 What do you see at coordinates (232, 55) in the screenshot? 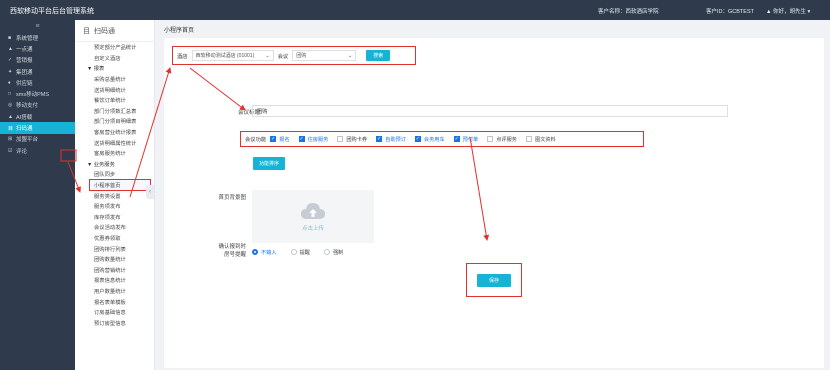
I see `hotel-select: 西软移动测试酒店 (01001) ⌄` at bounding box center [232, 55].